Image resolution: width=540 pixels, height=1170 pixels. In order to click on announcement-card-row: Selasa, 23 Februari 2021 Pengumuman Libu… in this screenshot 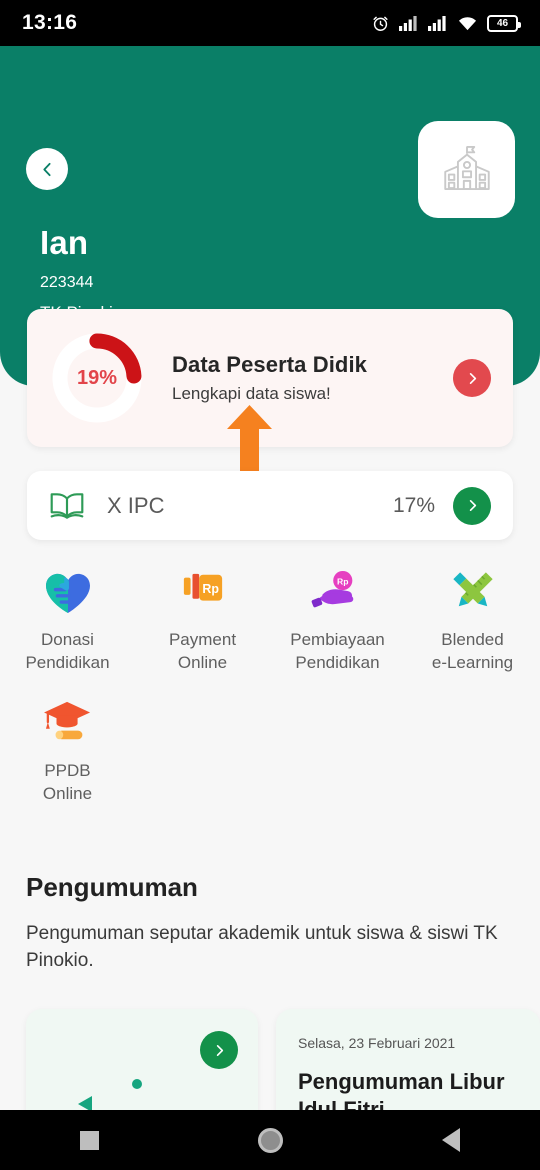, I will do `click(270, 1063)`.